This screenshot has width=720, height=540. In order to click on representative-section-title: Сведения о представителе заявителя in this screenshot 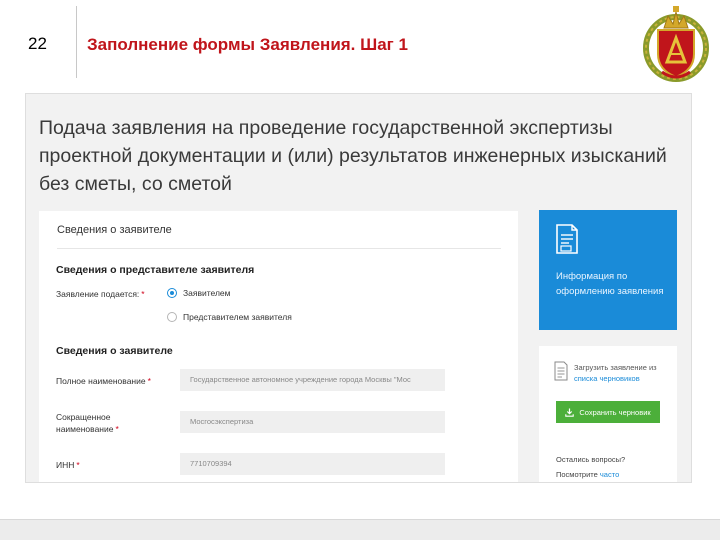, I will do `click(155, 270)`.